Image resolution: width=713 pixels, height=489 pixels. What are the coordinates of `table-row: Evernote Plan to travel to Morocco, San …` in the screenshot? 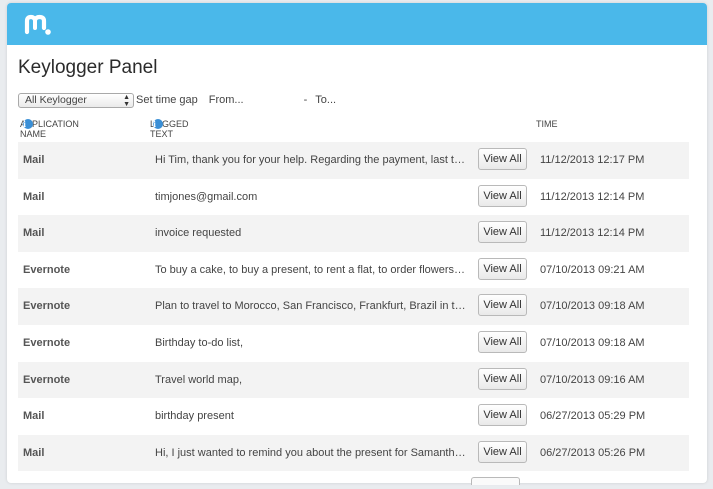 It's located at (353, 306).